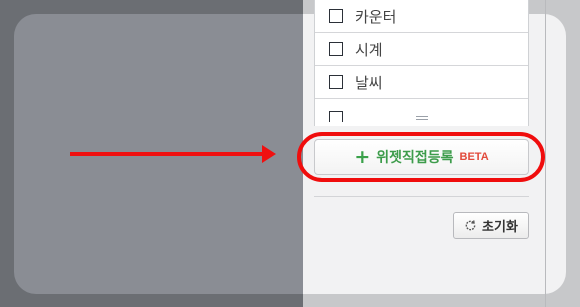 This screenshot has height=307, width=580. Describe the element at coordinates (167, 154) in the screenshot. I see `annotation-arrow-shaft` at that location.